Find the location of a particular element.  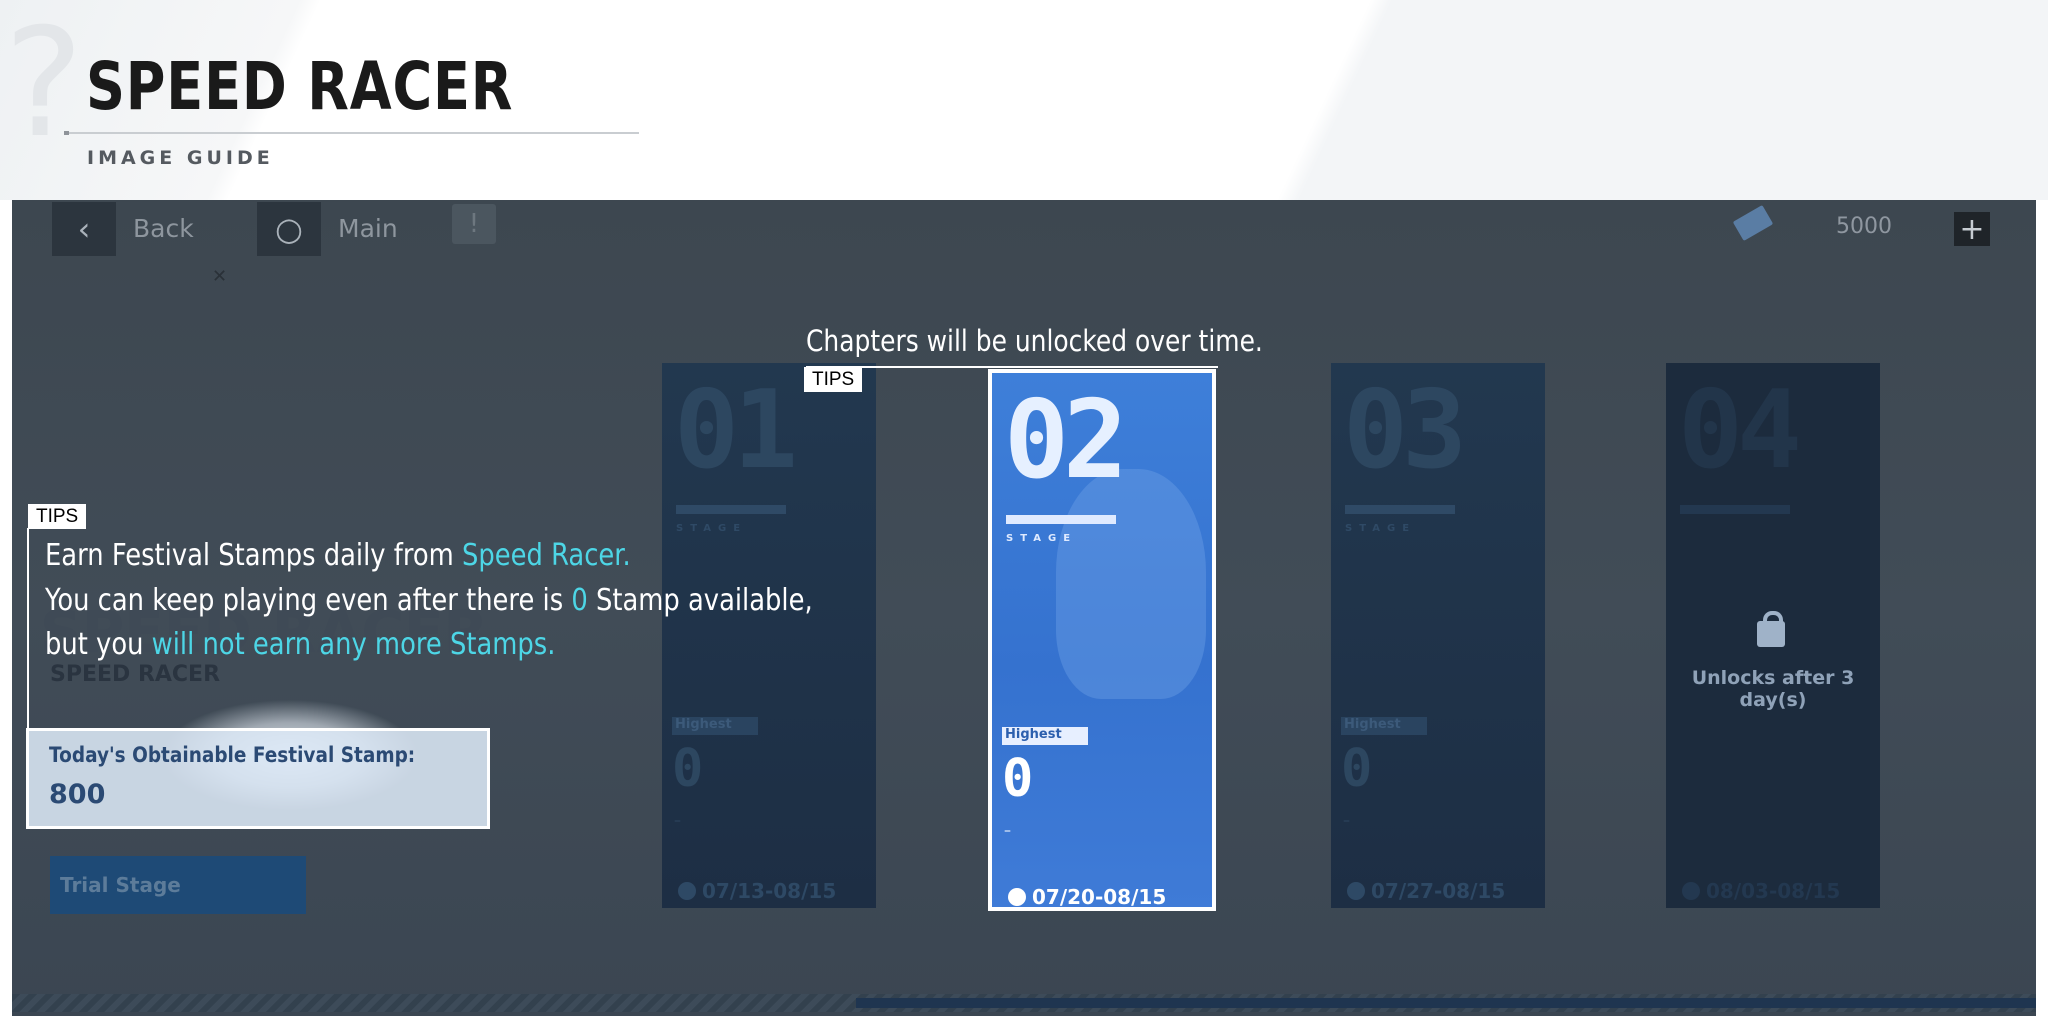

stage-dates-text: 07/13-08/15 is located at coordinates (769, 891).